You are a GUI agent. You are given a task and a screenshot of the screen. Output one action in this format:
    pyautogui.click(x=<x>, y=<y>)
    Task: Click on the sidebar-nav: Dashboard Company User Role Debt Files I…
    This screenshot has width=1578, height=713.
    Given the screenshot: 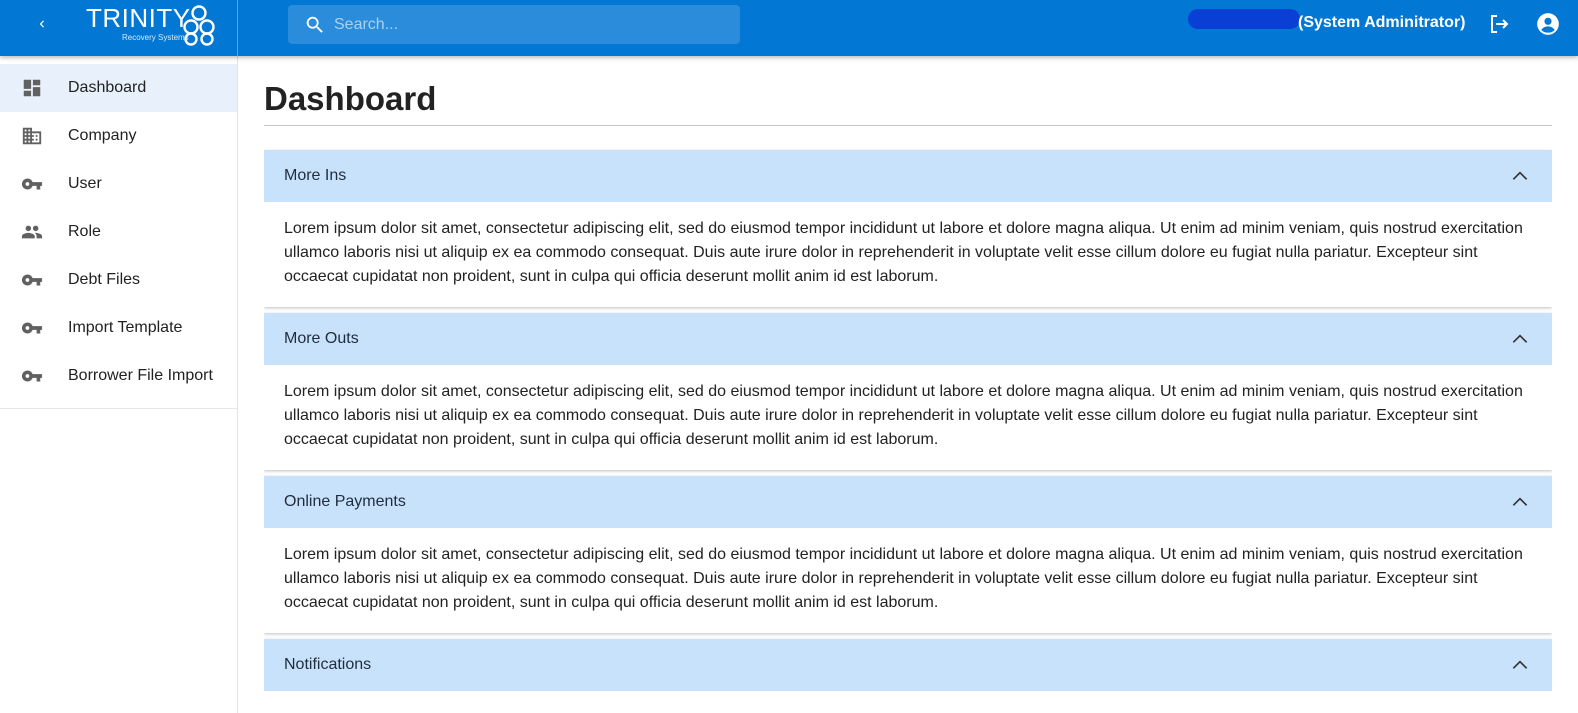 What is the action you would take?
    pyautogui.click(x=118, y=232)
    